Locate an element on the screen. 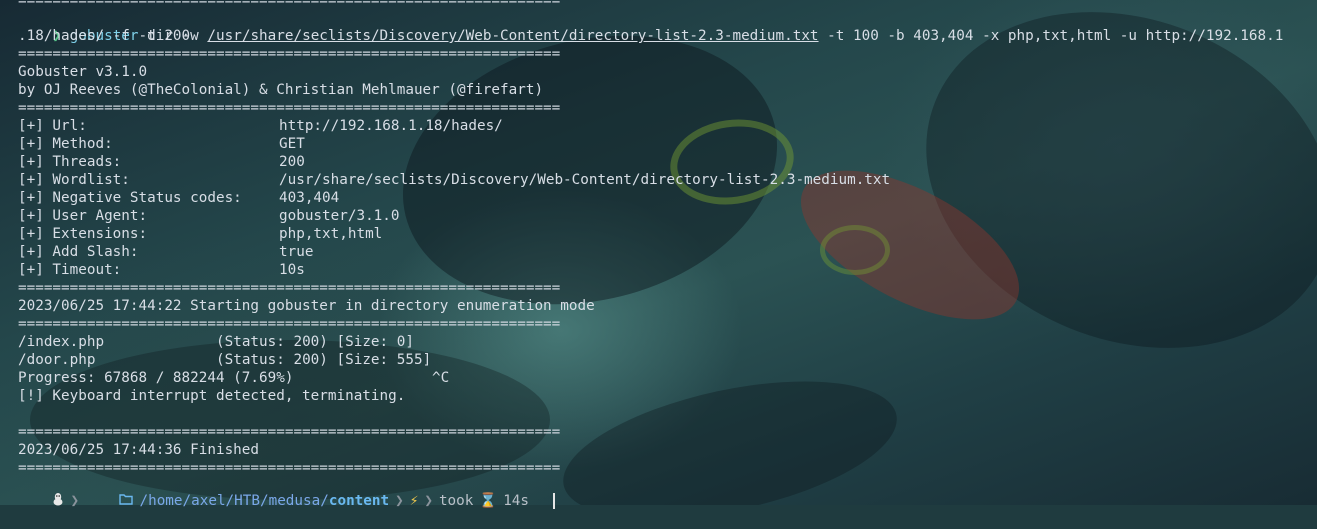 The height and width of the screenshot is (529, 1317). config-row: [+] Add Slash: true is located at coordinates (166, 252).